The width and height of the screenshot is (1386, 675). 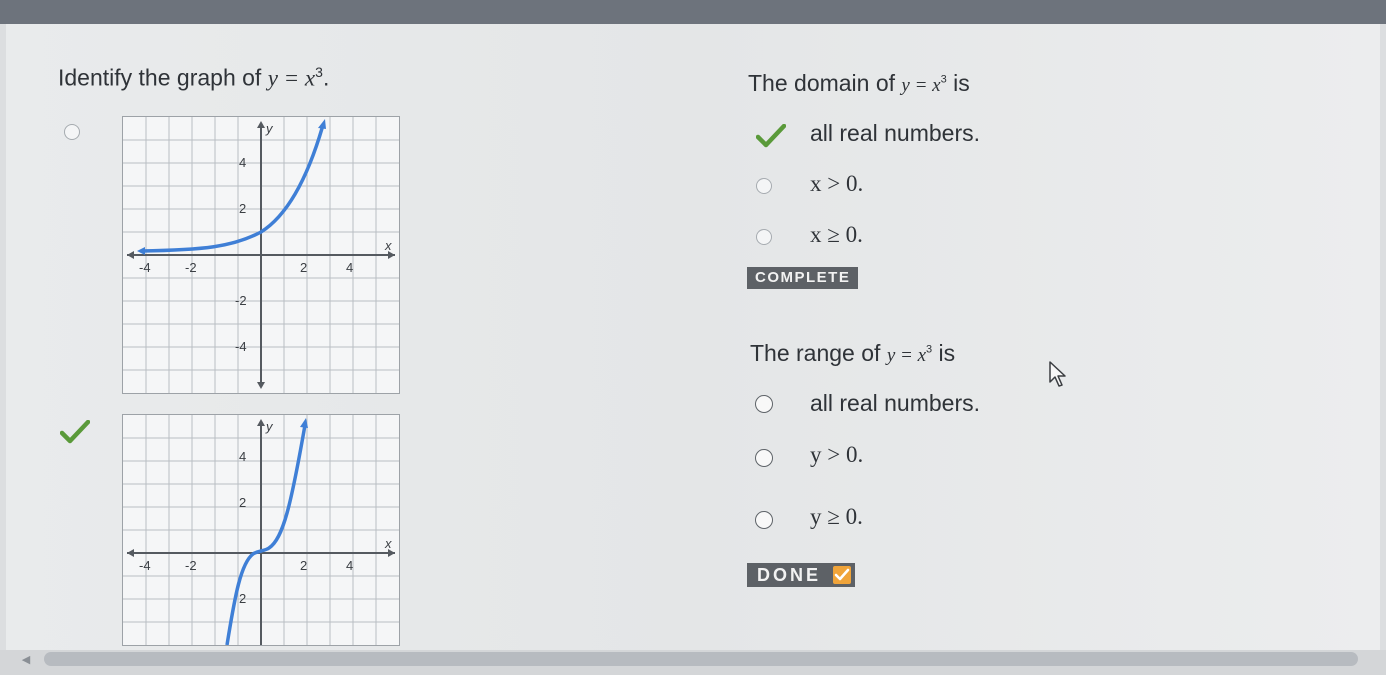 What do you see at coordinates (145, 565) in the screenshot?
I see `graph2-x-tick: -4` at bounding box center [145, 565].